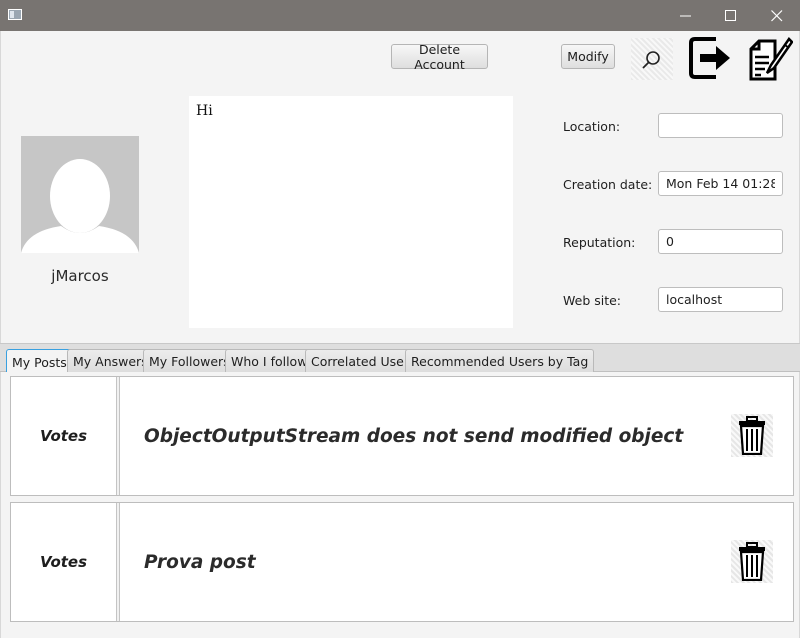 The height and width of the screenshot is (638, 800). Describe the element at coordinates (720, 241) in the screenshot. I see `reputation-field` at that location.